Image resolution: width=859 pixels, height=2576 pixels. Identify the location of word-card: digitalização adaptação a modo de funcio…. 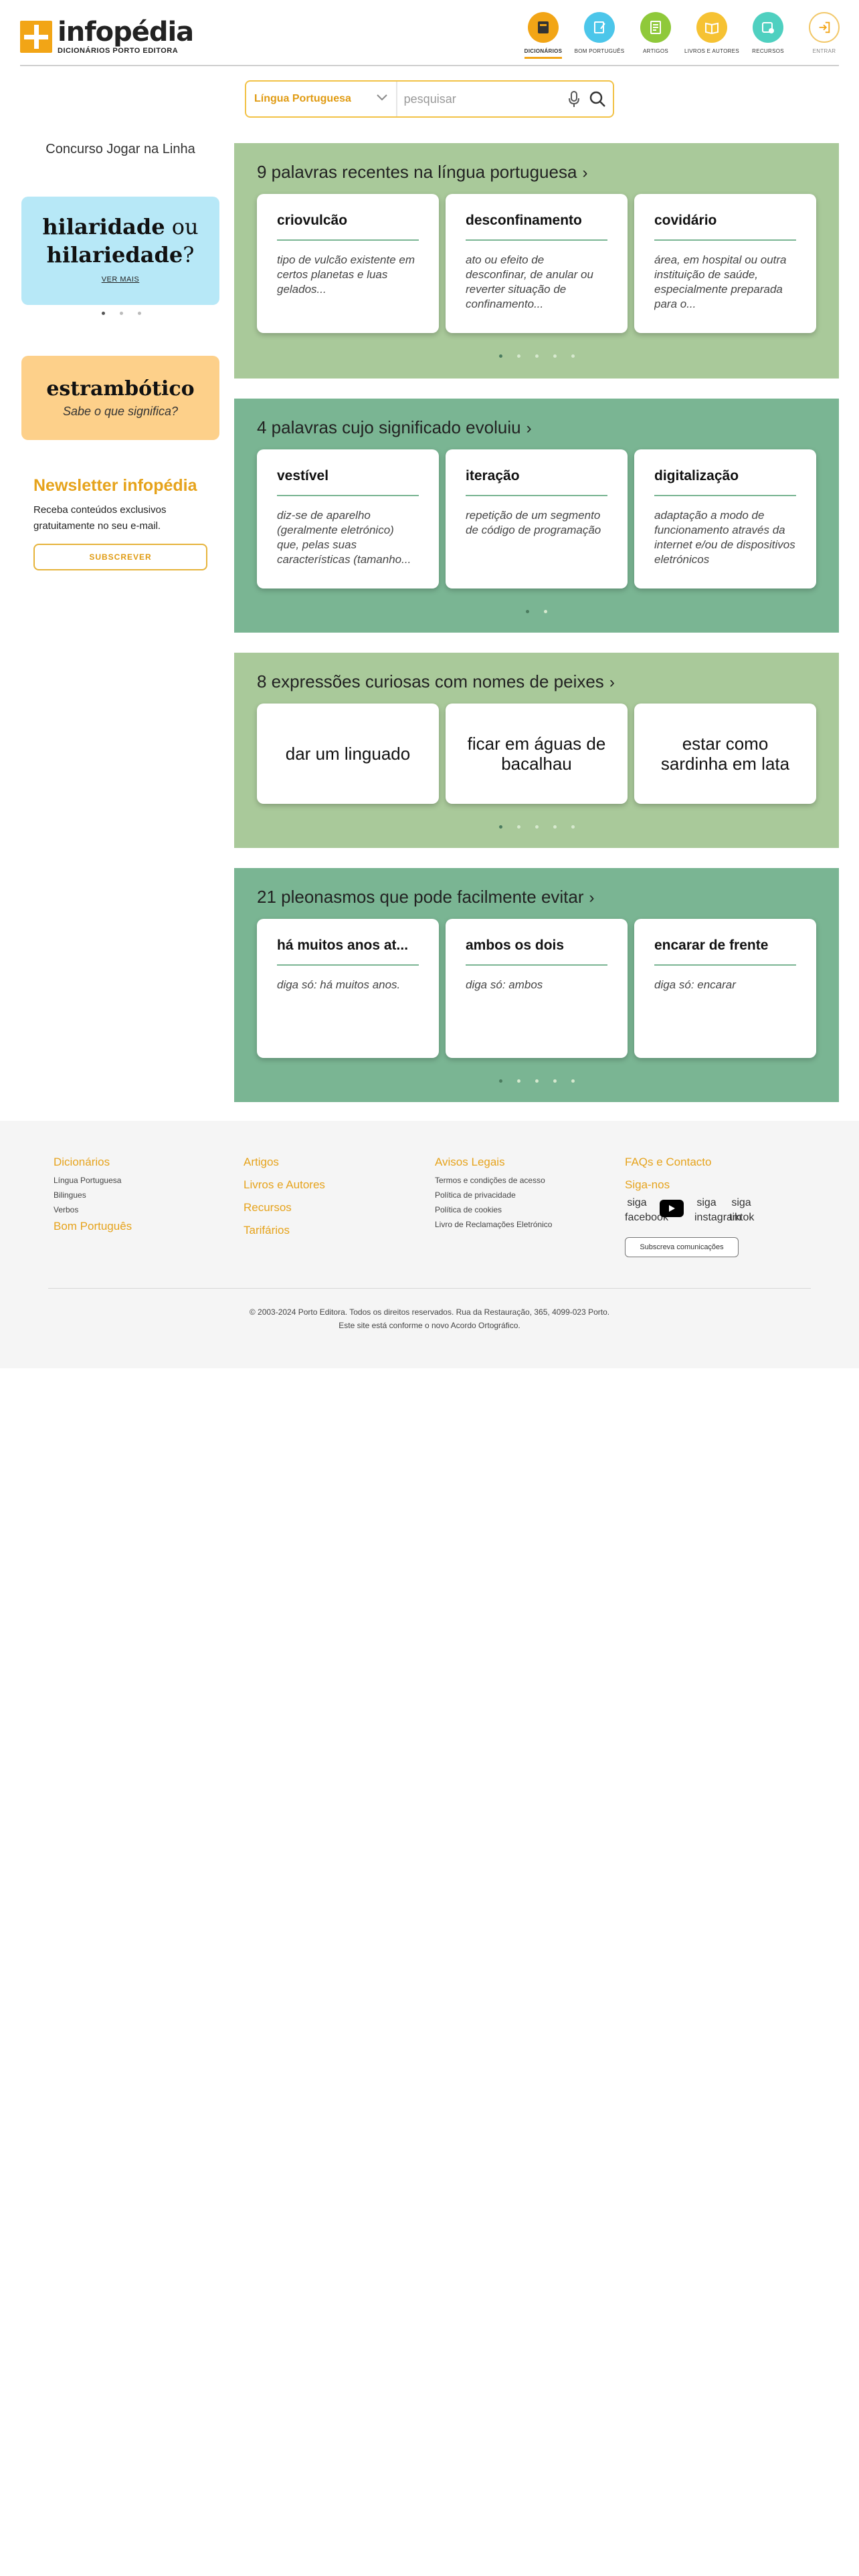
(725, 518).